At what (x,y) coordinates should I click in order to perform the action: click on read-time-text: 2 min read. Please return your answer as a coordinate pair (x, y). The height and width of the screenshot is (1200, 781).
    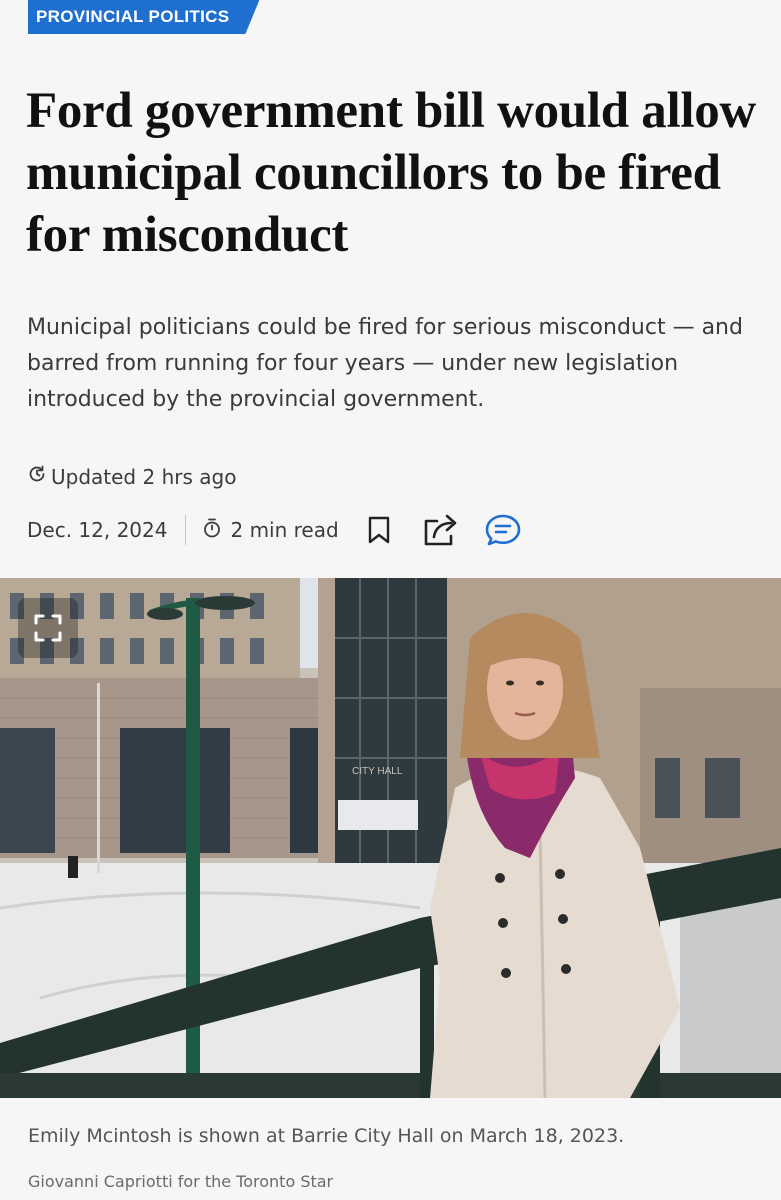
    Looking at the image, I should click on (284, 530).